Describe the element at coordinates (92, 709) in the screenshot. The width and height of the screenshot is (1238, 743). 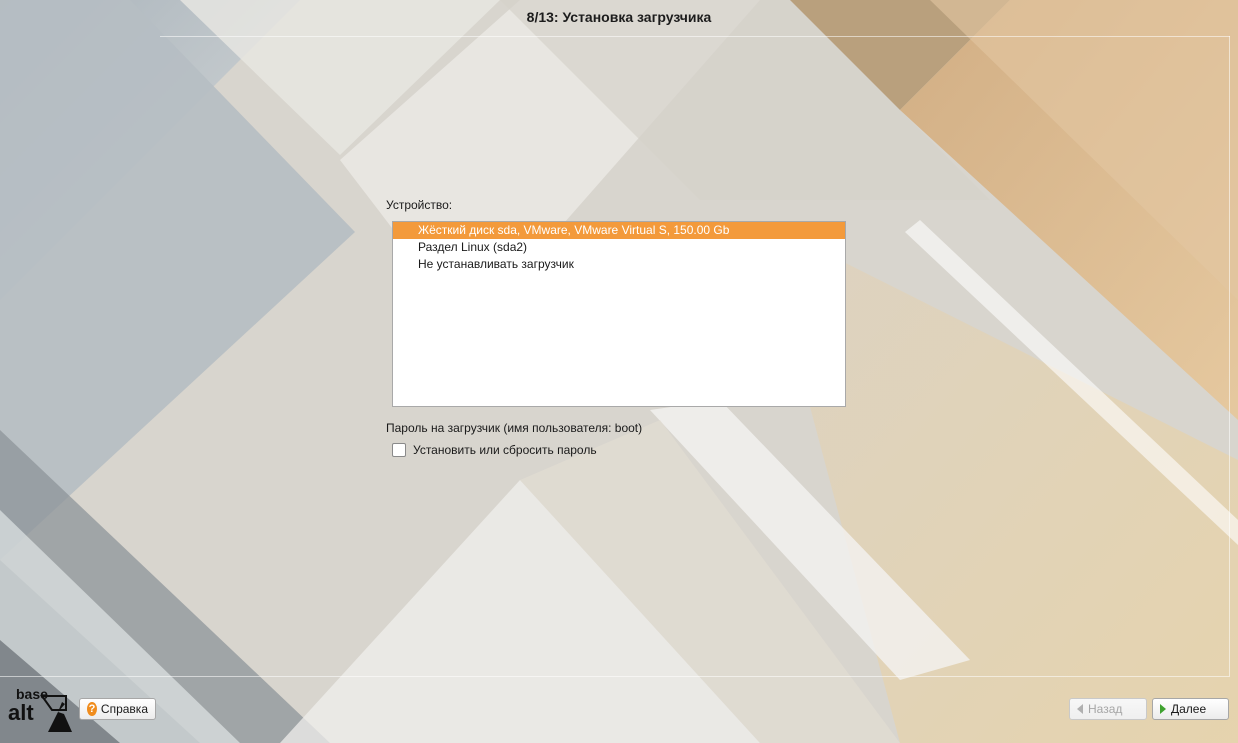
I see `question-icon: ?` at that location.